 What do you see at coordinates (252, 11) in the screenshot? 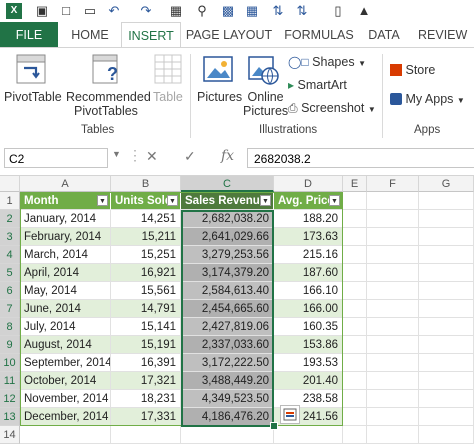
I see `table-icon: ▦` at bounding box center [252, 11].